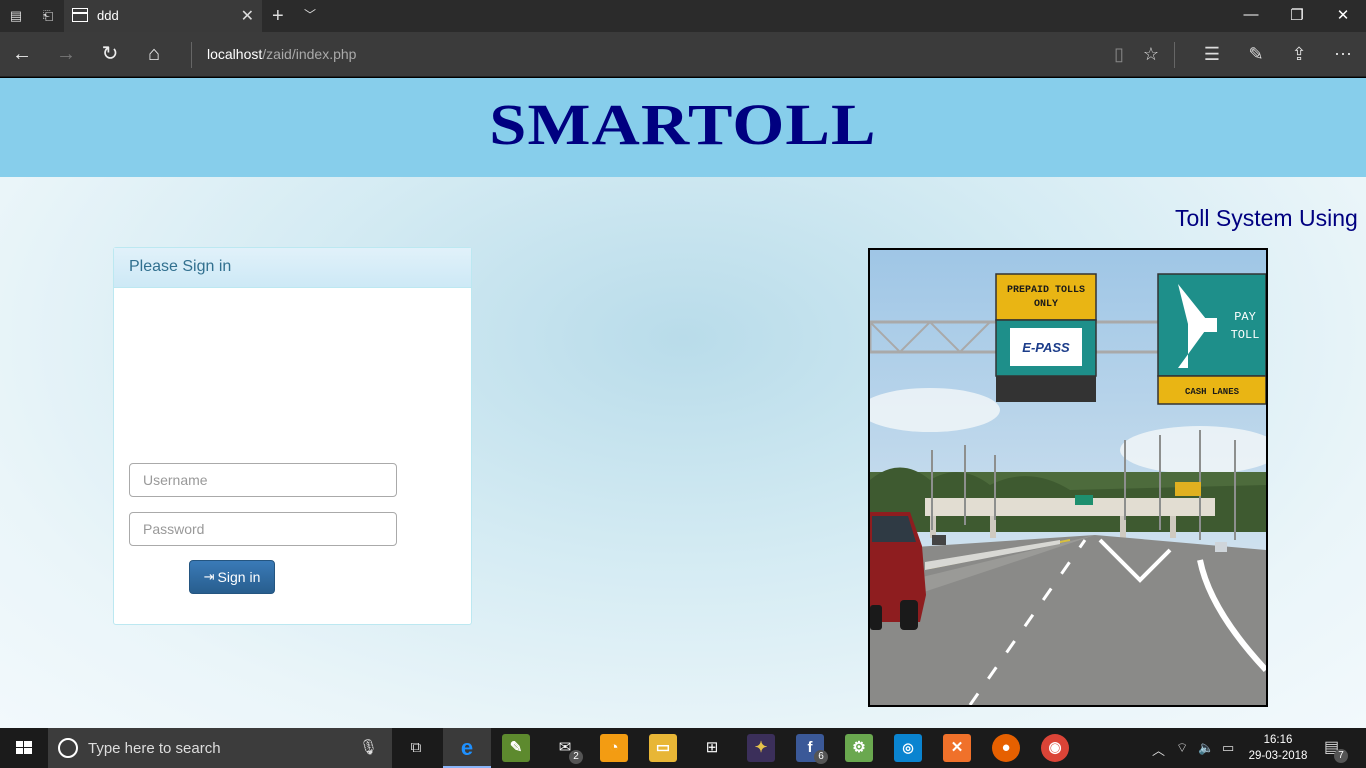 This screenshot has width=1366, height=768. Describe the element at coordinates (292, 436) in the screenshot. I see `signin-panel: Please Sign in ⇥ Sign in` at that location.